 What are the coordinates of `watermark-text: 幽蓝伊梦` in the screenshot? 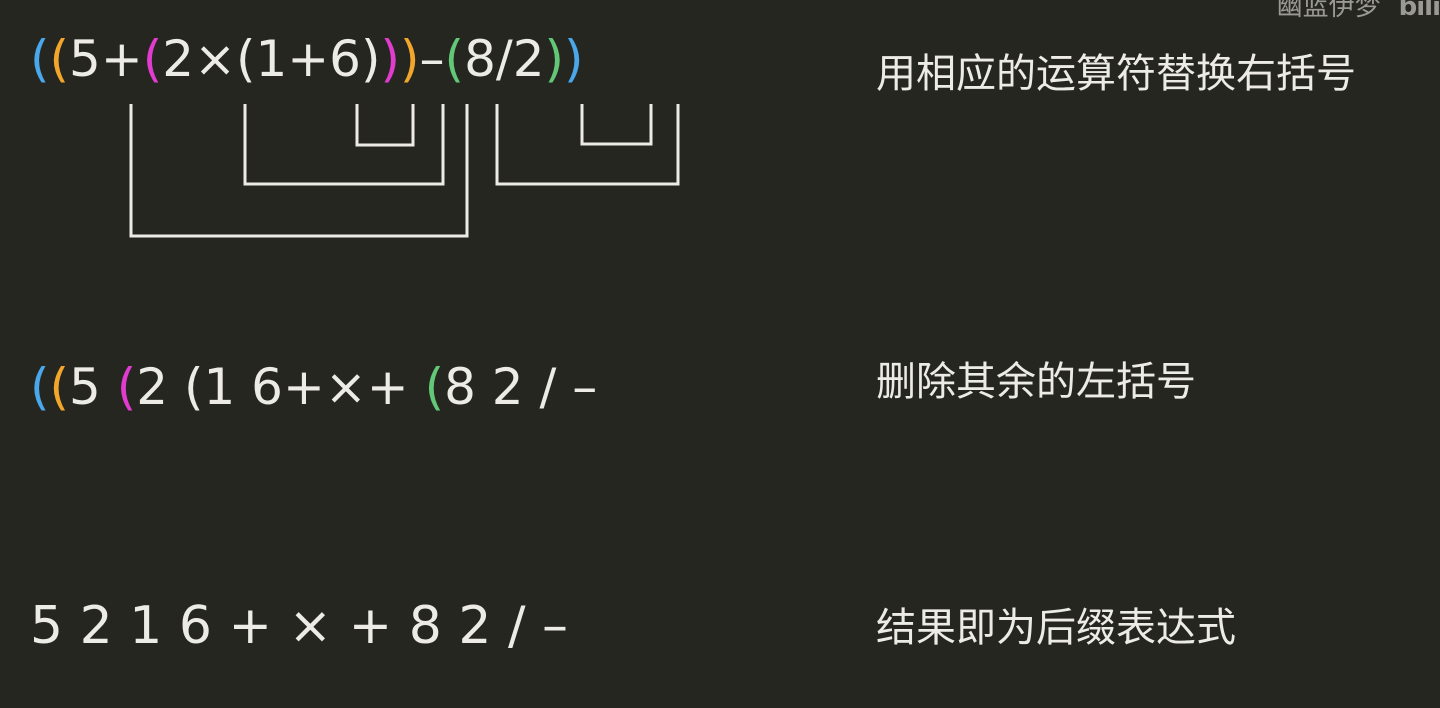 It's located at (1328, 11).